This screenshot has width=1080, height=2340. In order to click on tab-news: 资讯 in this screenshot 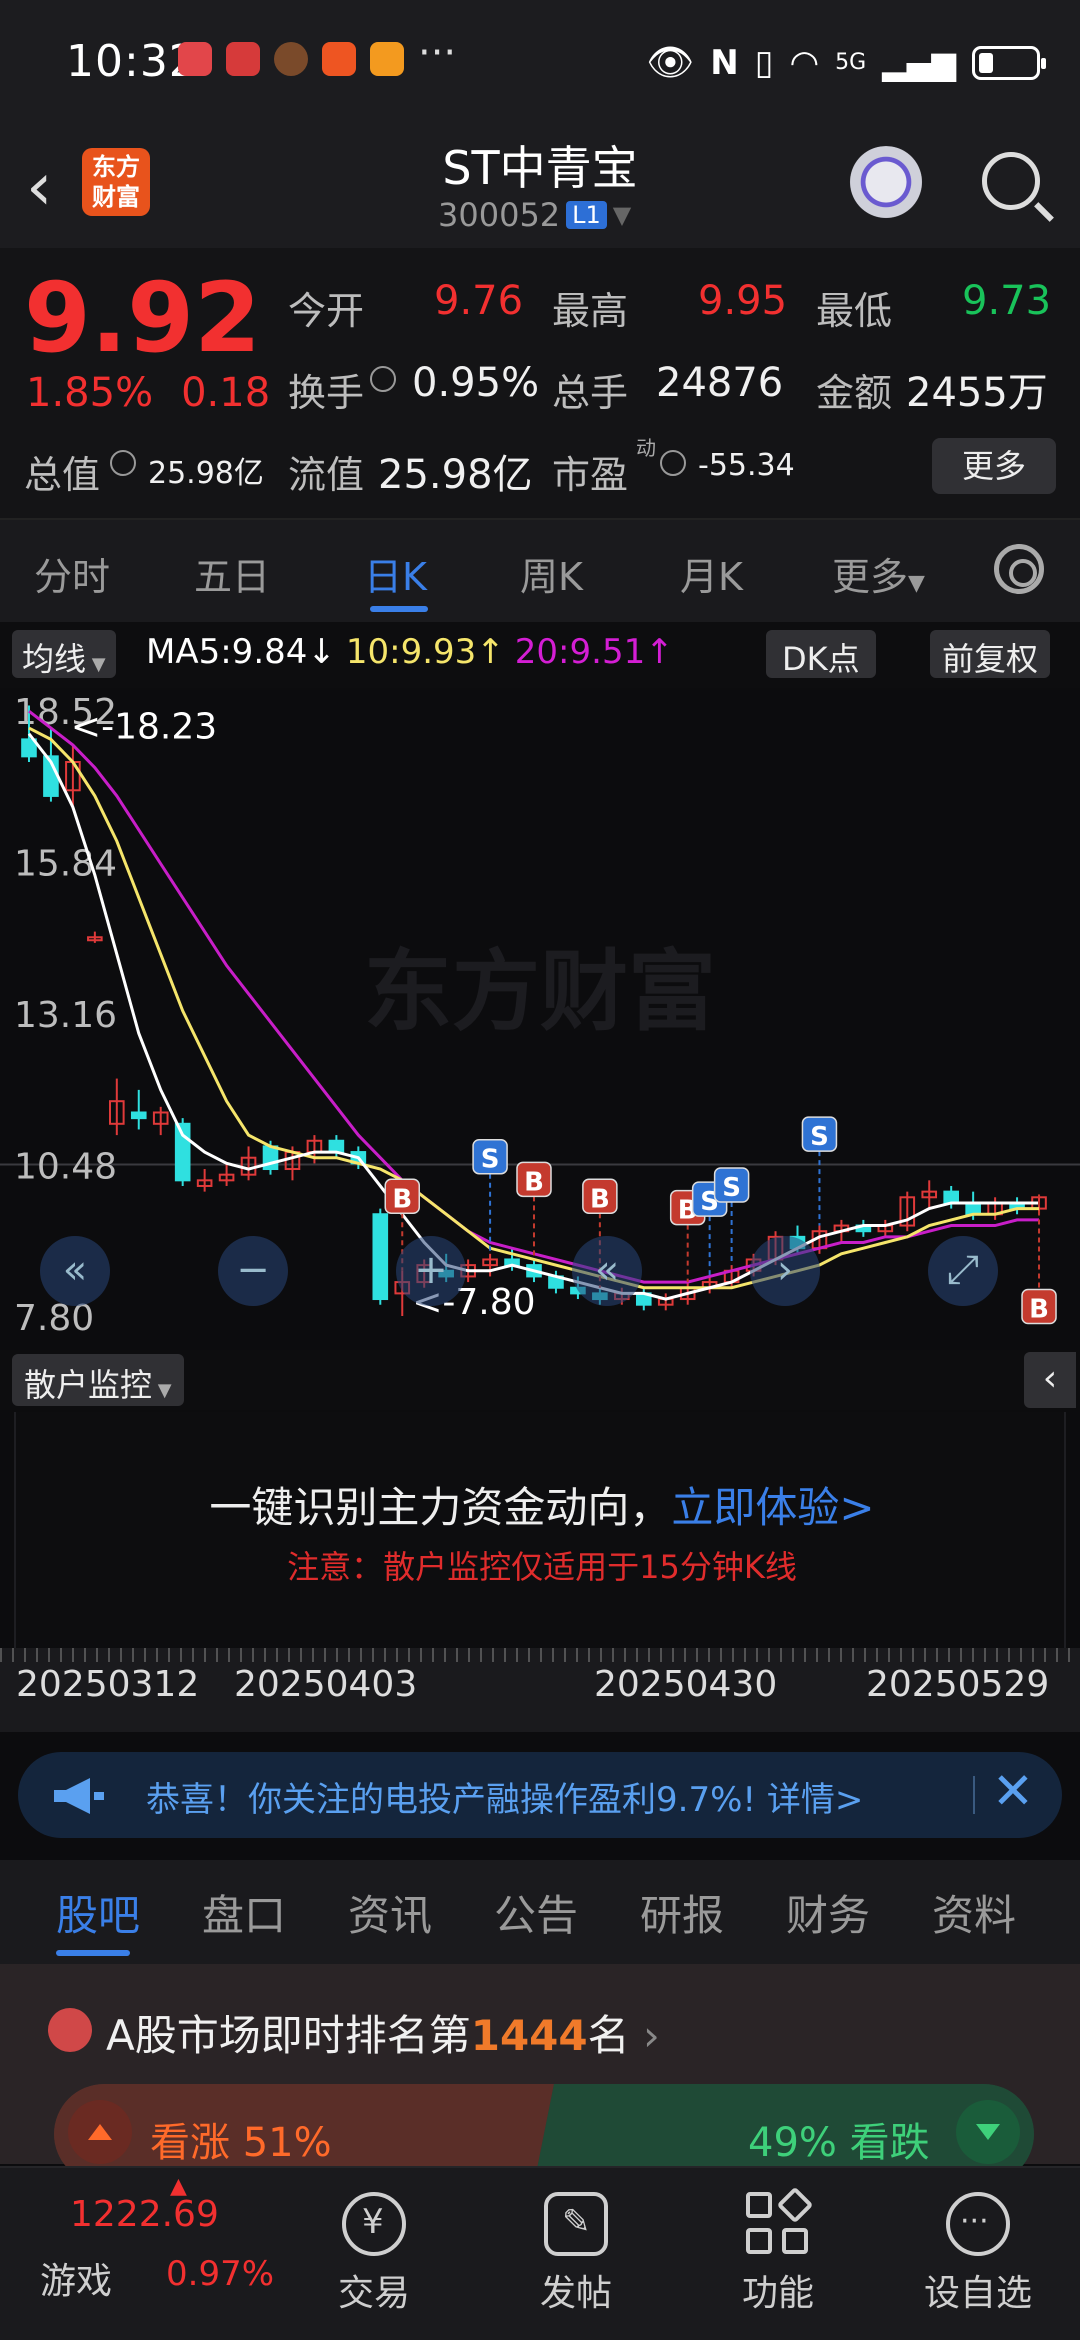, I will do `click(390, 1912)`.